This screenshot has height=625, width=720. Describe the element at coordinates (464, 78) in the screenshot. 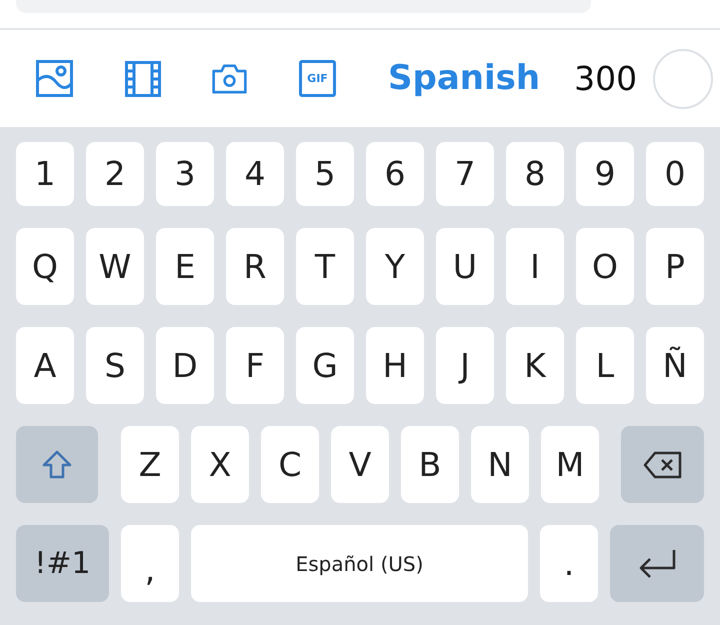

I see `language-label: Spanish` at that location.